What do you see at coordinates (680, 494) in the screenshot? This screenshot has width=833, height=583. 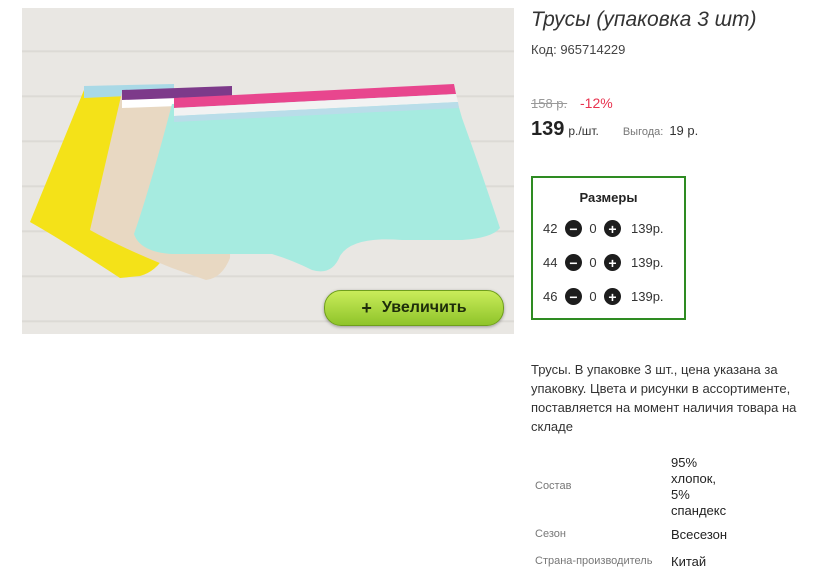 I see `spec-value-line: 5%` at bounding box center [680, 494].